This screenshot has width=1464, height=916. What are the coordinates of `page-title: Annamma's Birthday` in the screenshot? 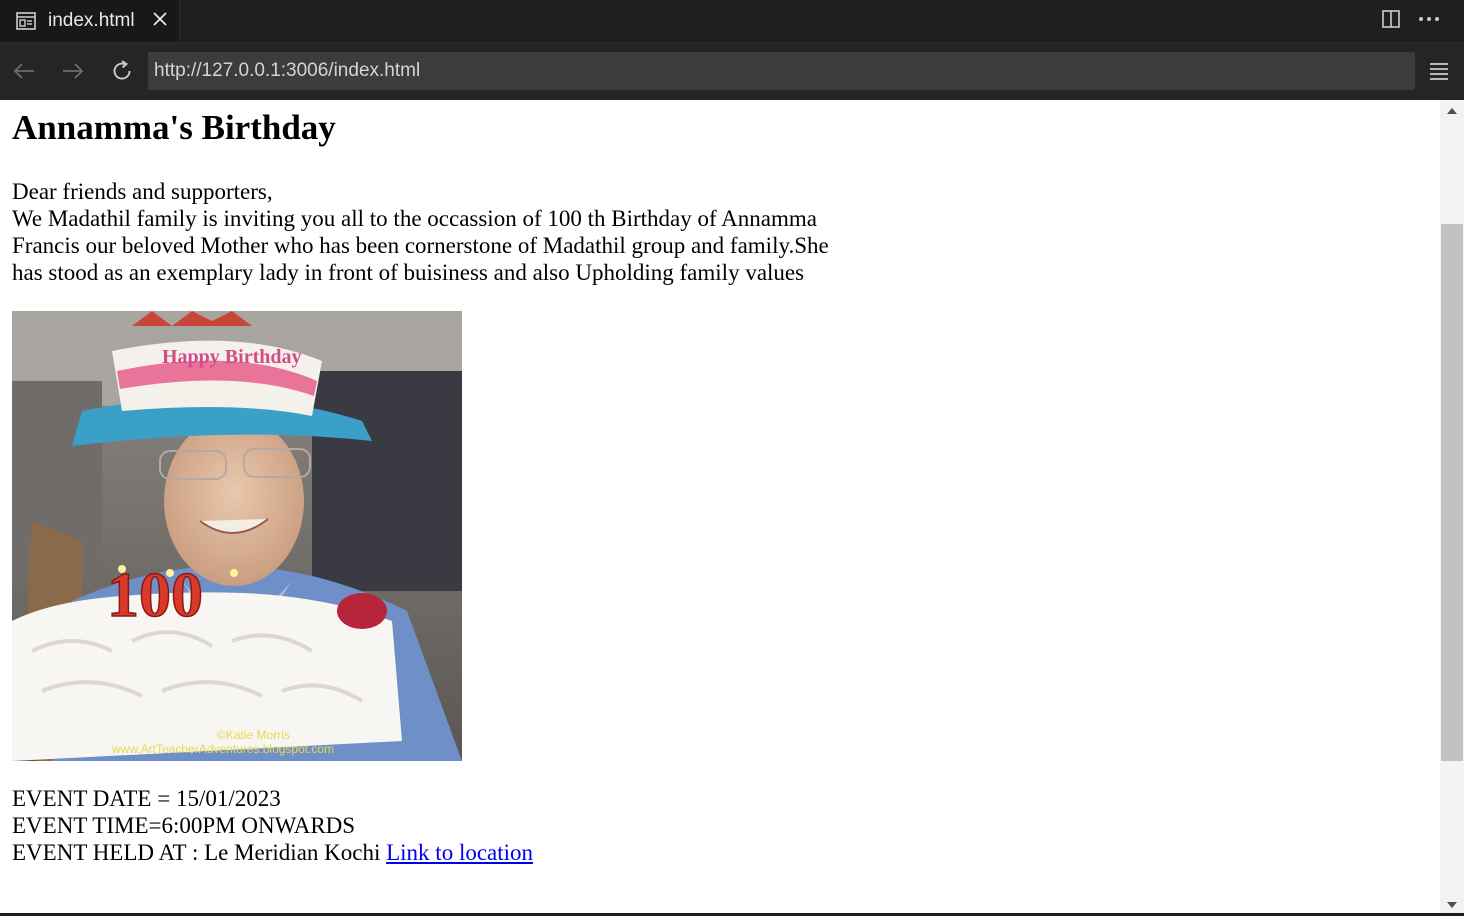 It's located at (174, 127).